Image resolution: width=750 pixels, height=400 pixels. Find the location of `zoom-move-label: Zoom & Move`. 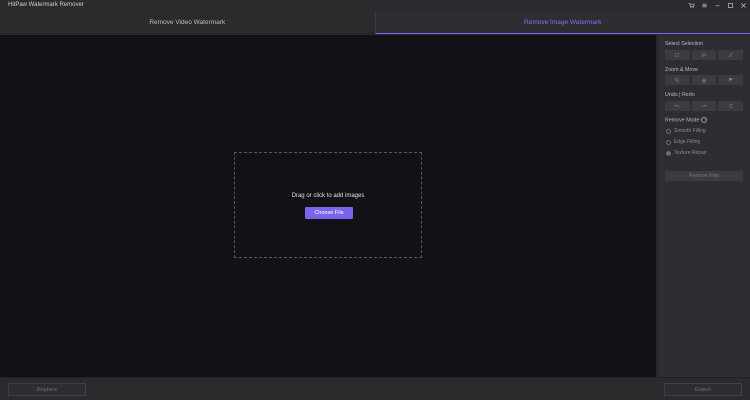

zoom-move-label: Zoom & Move is located at coordinates (681, 70).